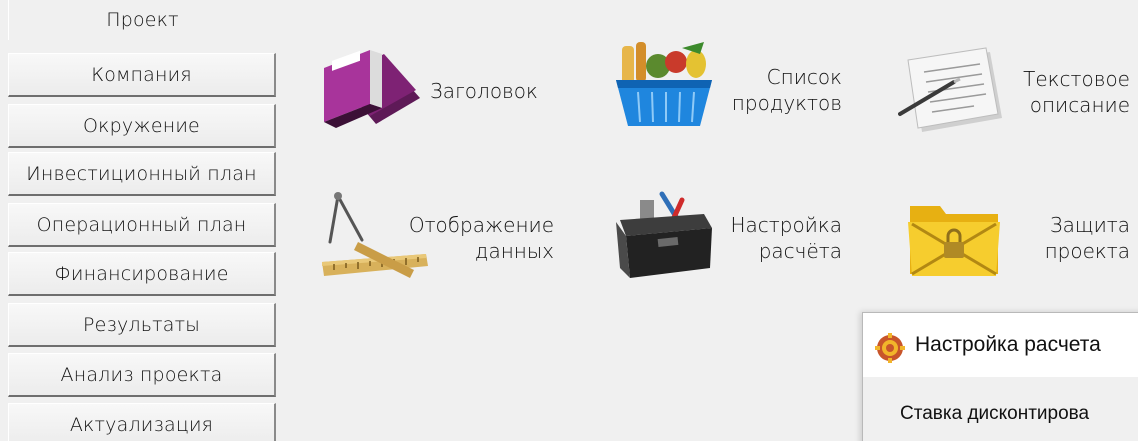 The width and height of the screenshot is (1138, 441). I want to click on nav-item-results: Результаты, so click(142, 325).